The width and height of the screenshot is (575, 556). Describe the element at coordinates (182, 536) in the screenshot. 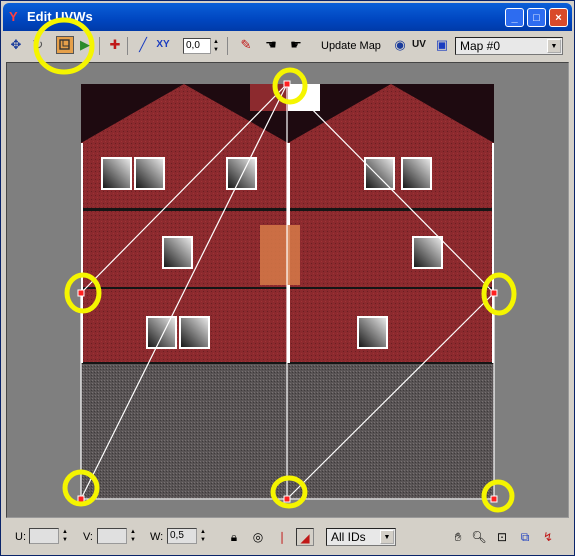

I see `w-field: 0,5` at that location.